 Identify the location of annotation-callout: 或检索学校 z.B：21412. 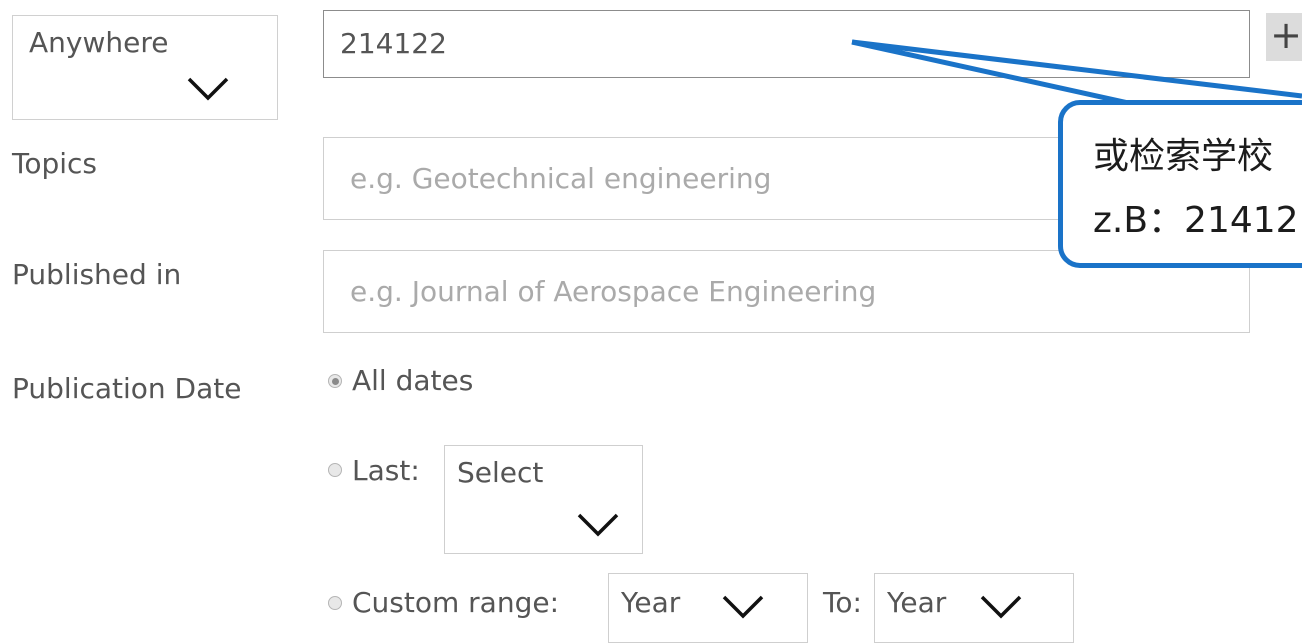
(1180, 184).